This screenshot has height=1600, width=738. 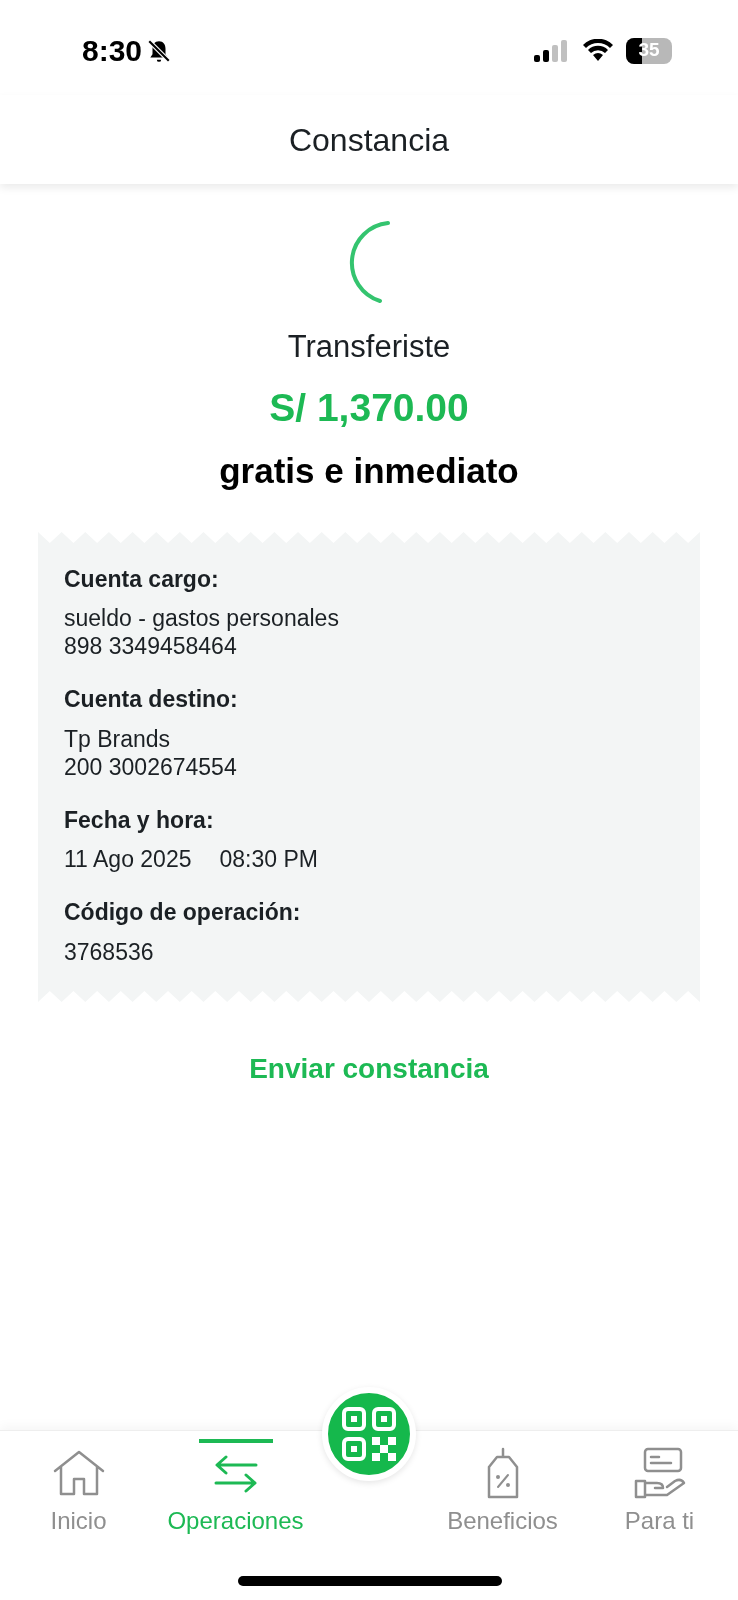 I want to click on field-value: 200 3002674554, so click(x=150, y=766).